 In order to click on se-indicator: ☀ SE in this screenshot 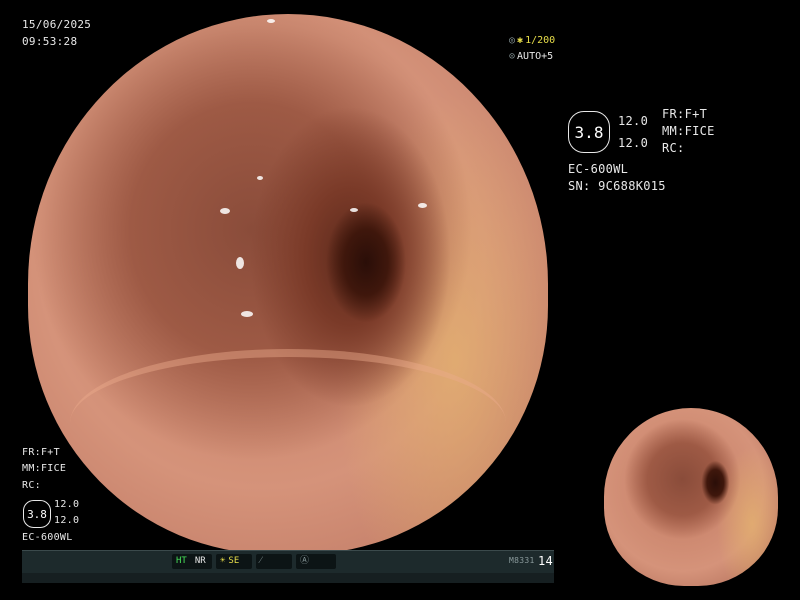, I will do `click(234, 561)`.